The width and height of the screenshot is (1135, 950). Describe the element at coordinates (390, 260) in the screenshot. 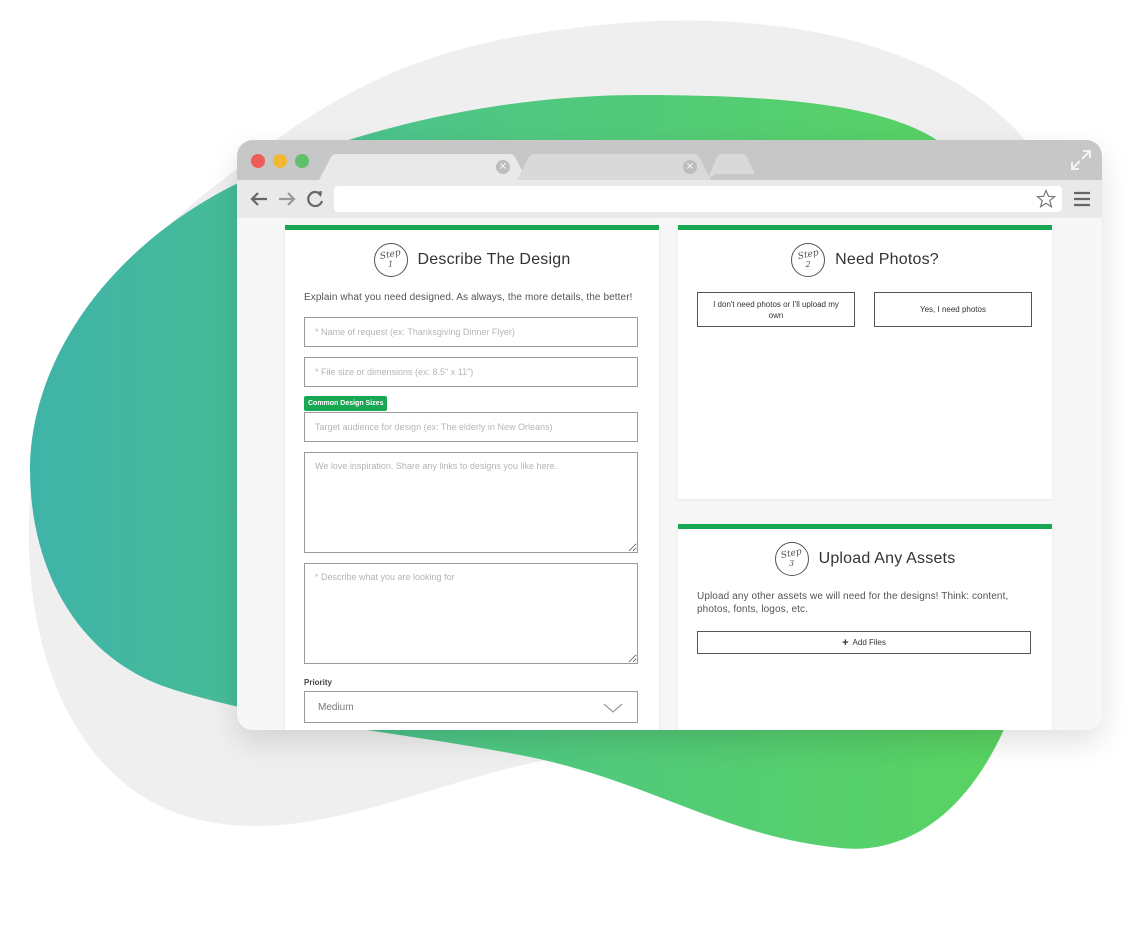

I see `step1-badge: Step 1` at that location.